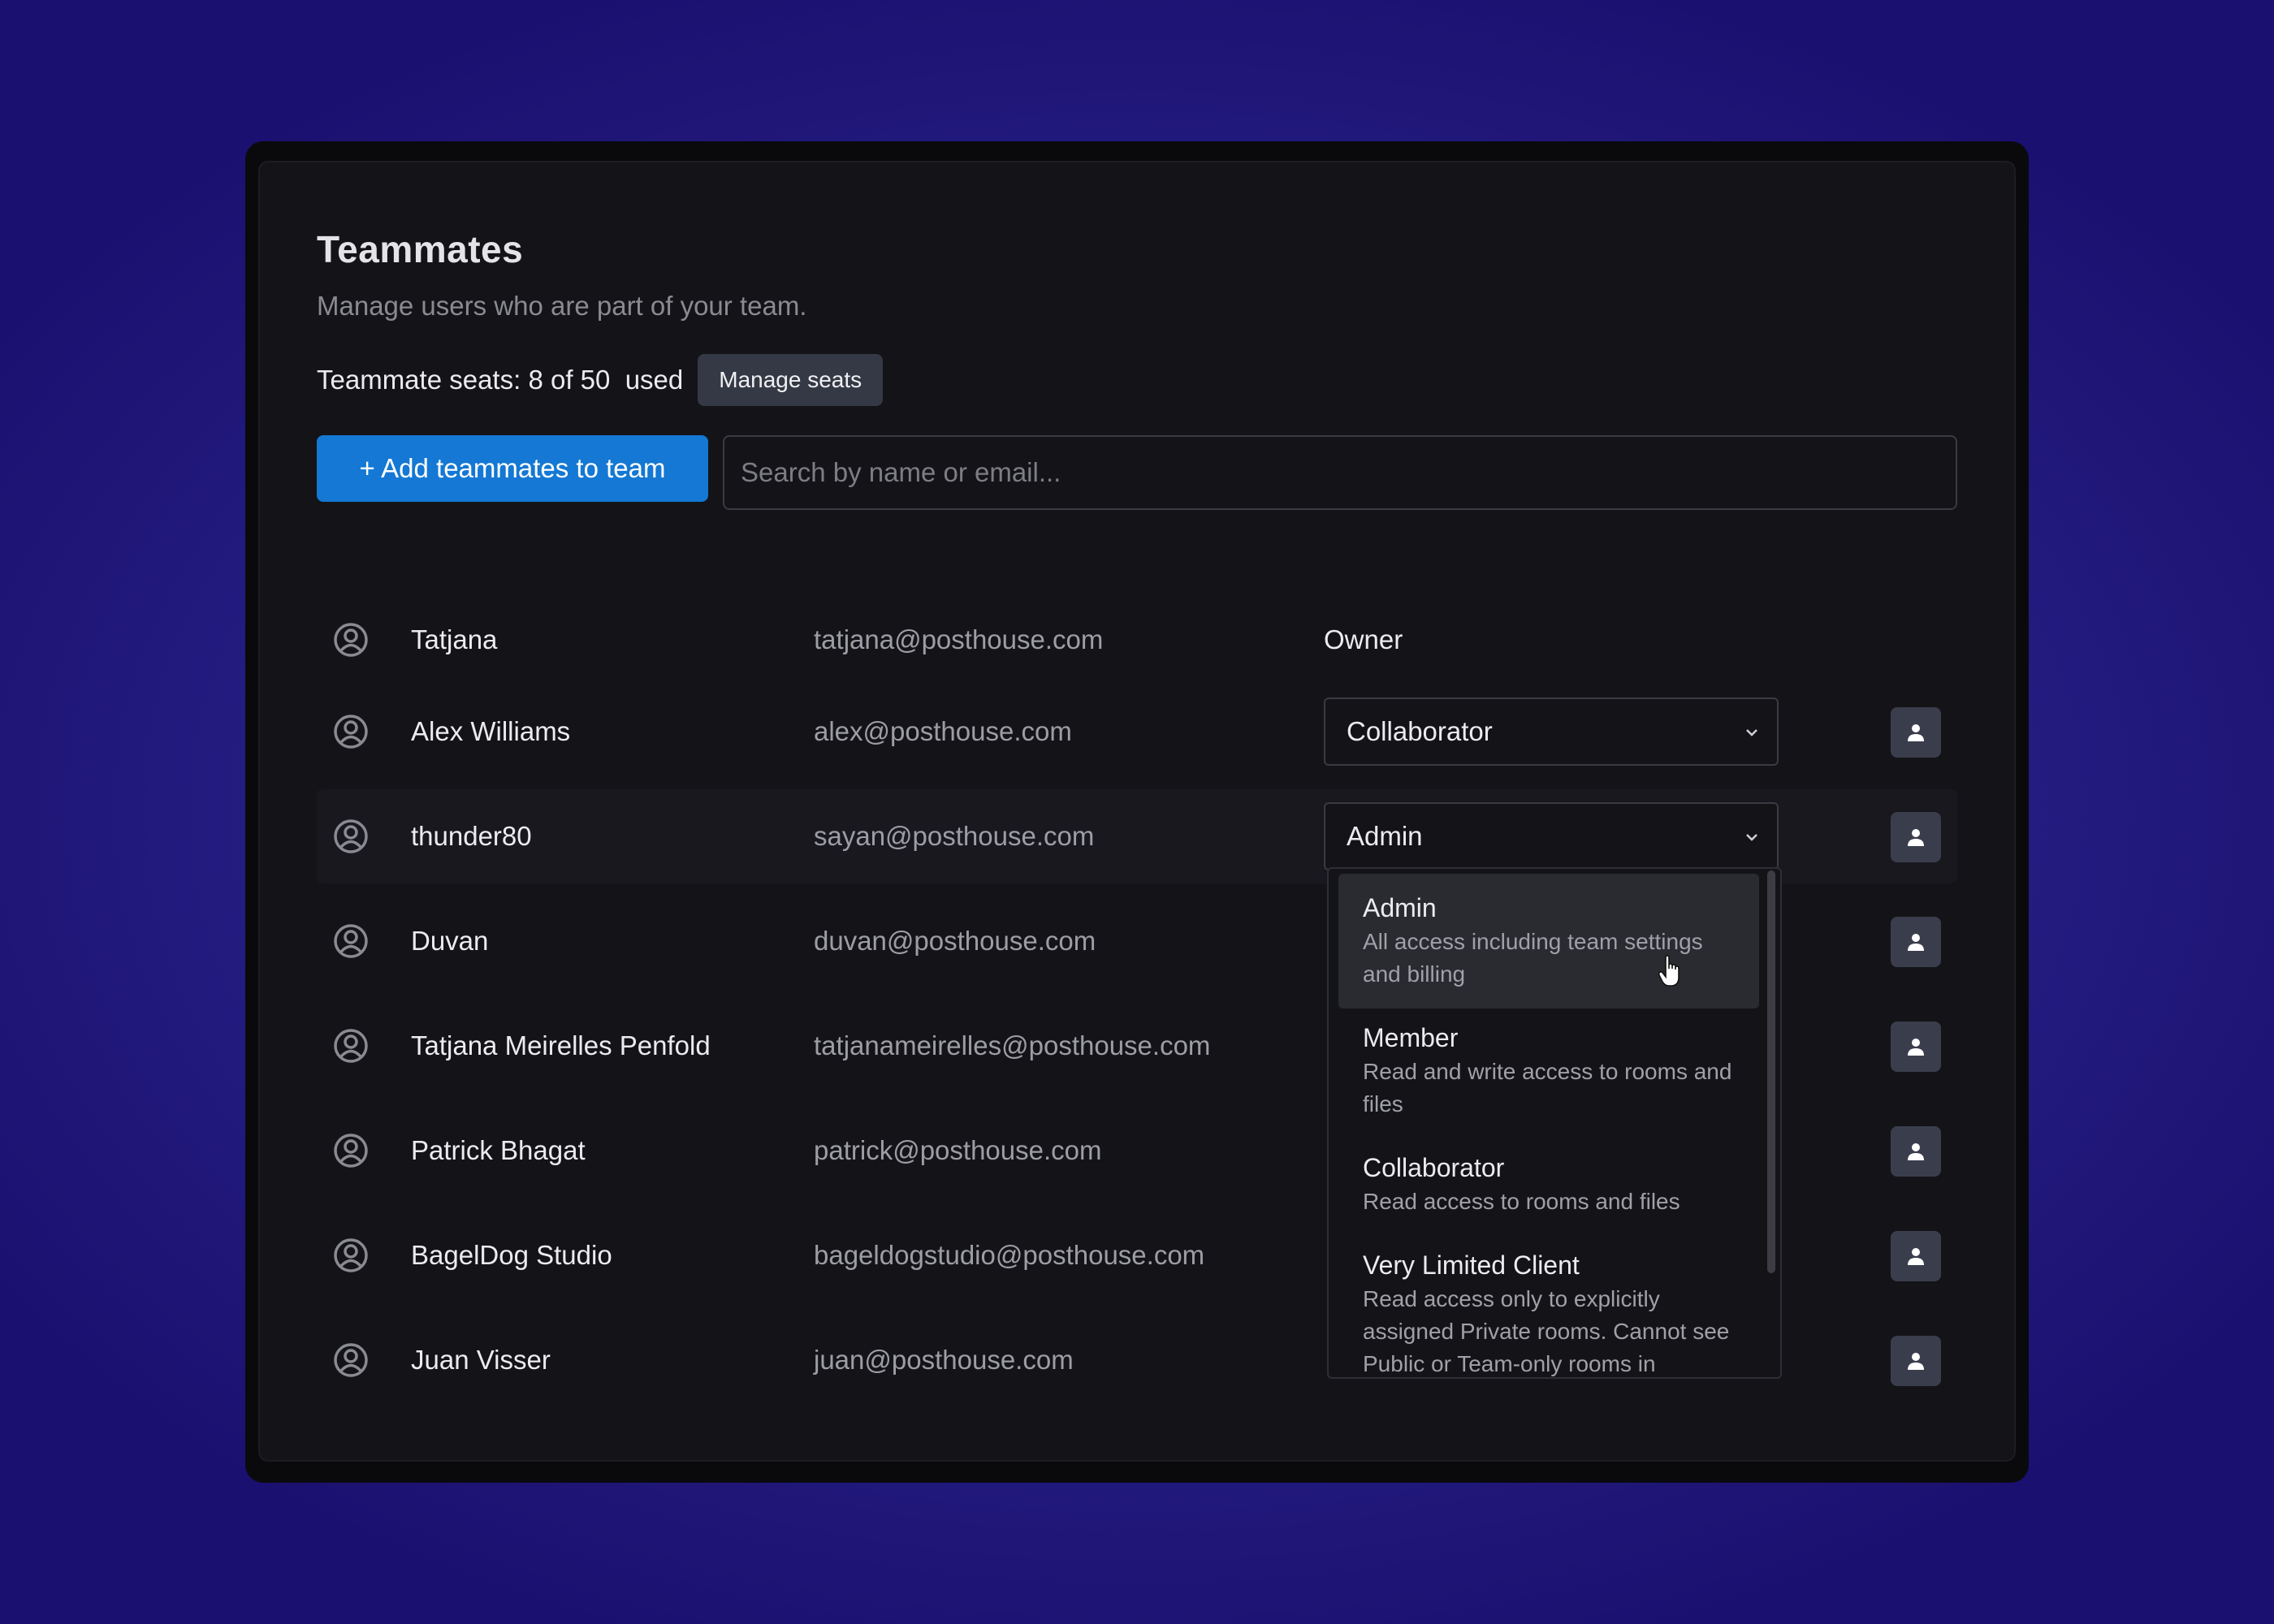 The width and height of the screenshot is (2274, 1624). I want to click on search-input, so click(1340, 472).